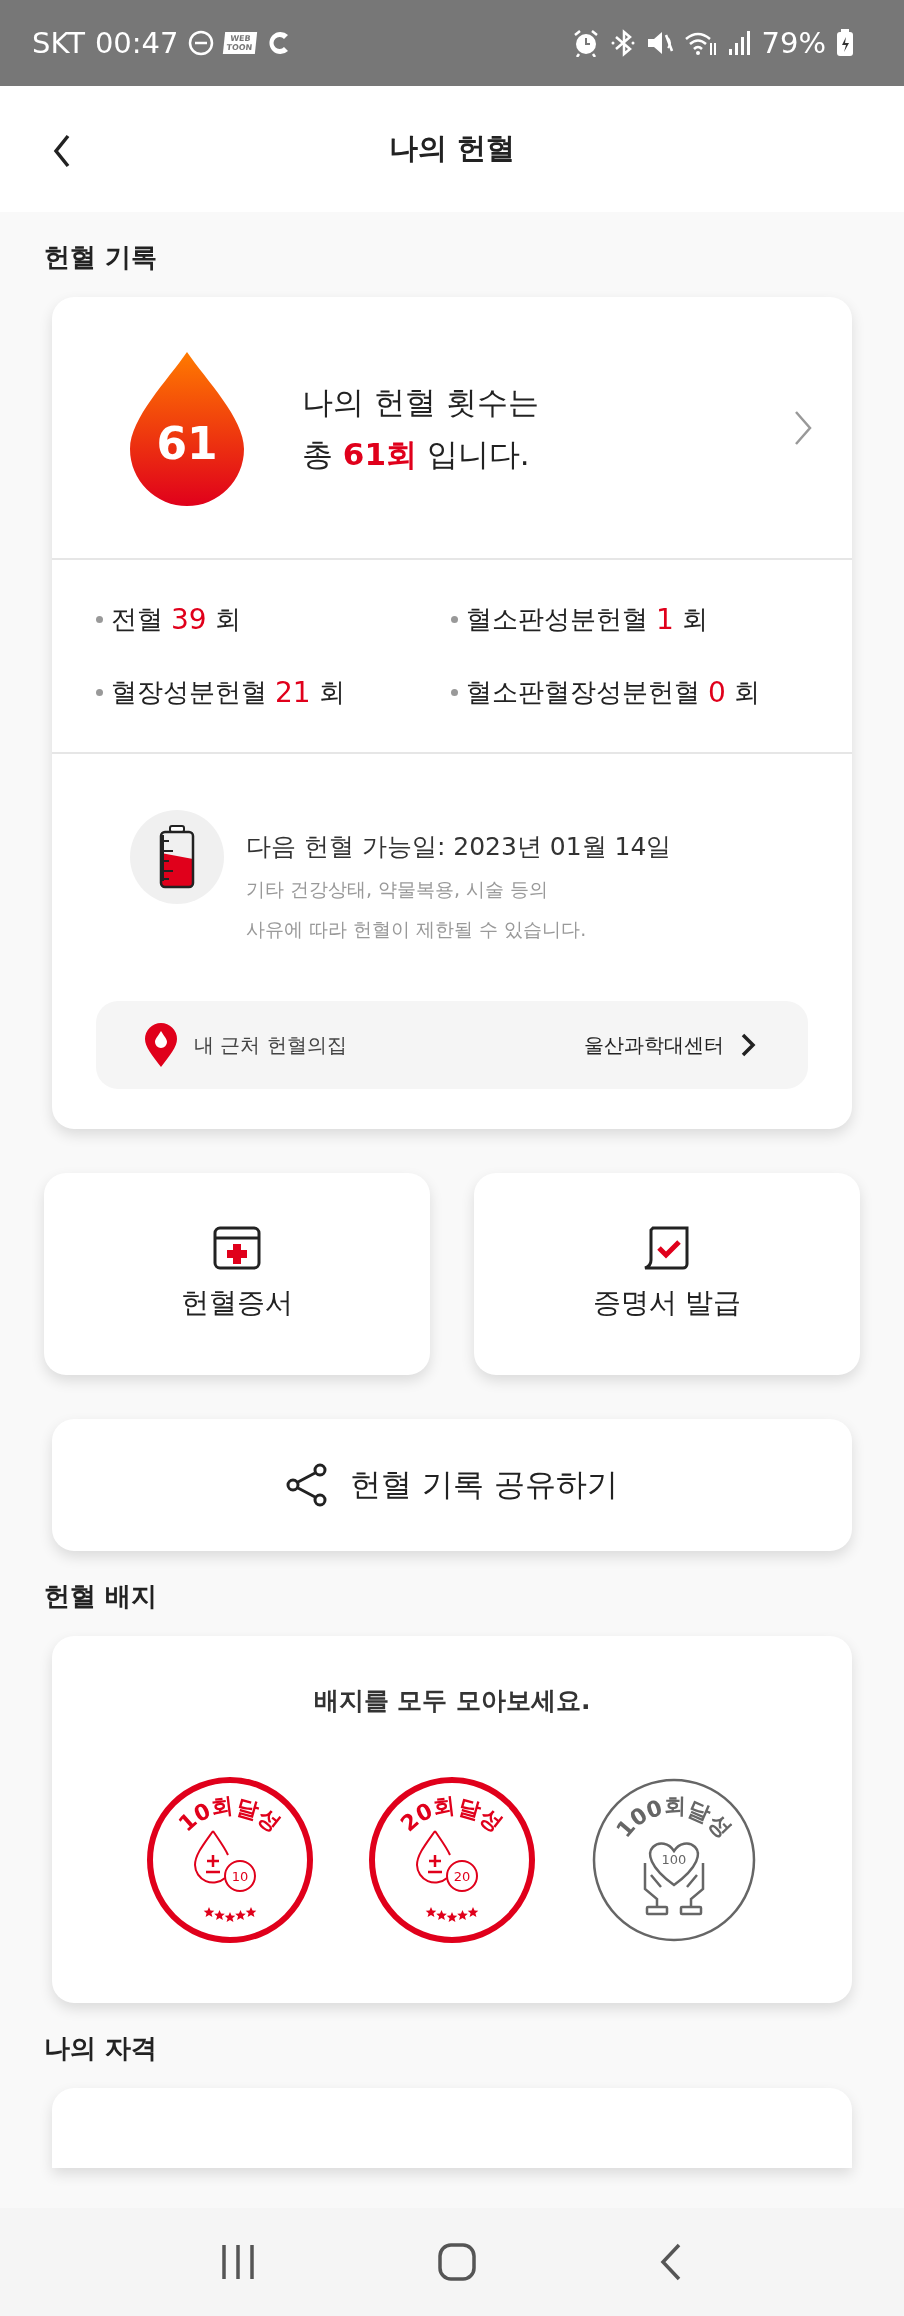 The width and height of the screenshot is (904, 2316). I want to click on badge-title: 20회달성, so click(451, 1814).